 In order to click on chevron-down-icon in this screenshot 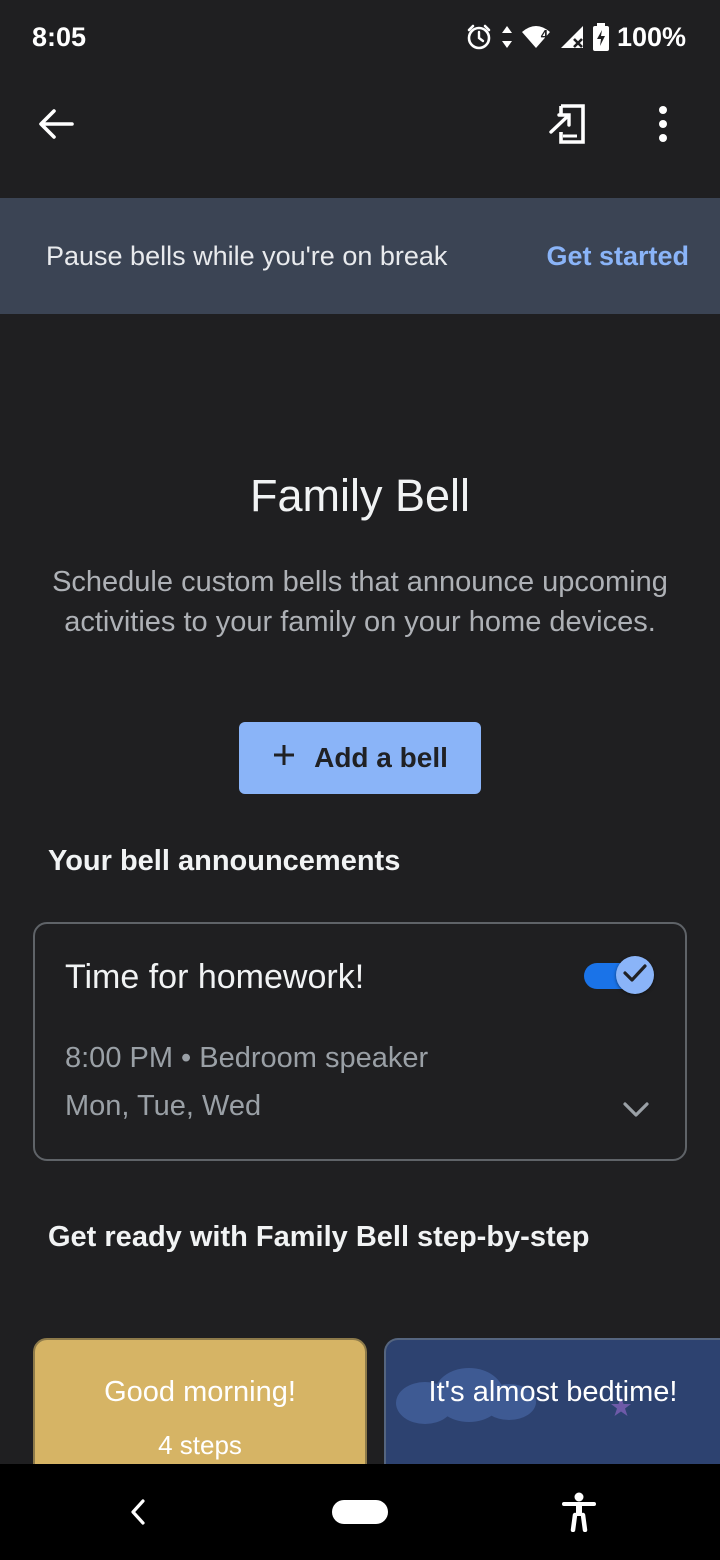, I will do `click(636, 1112)`.